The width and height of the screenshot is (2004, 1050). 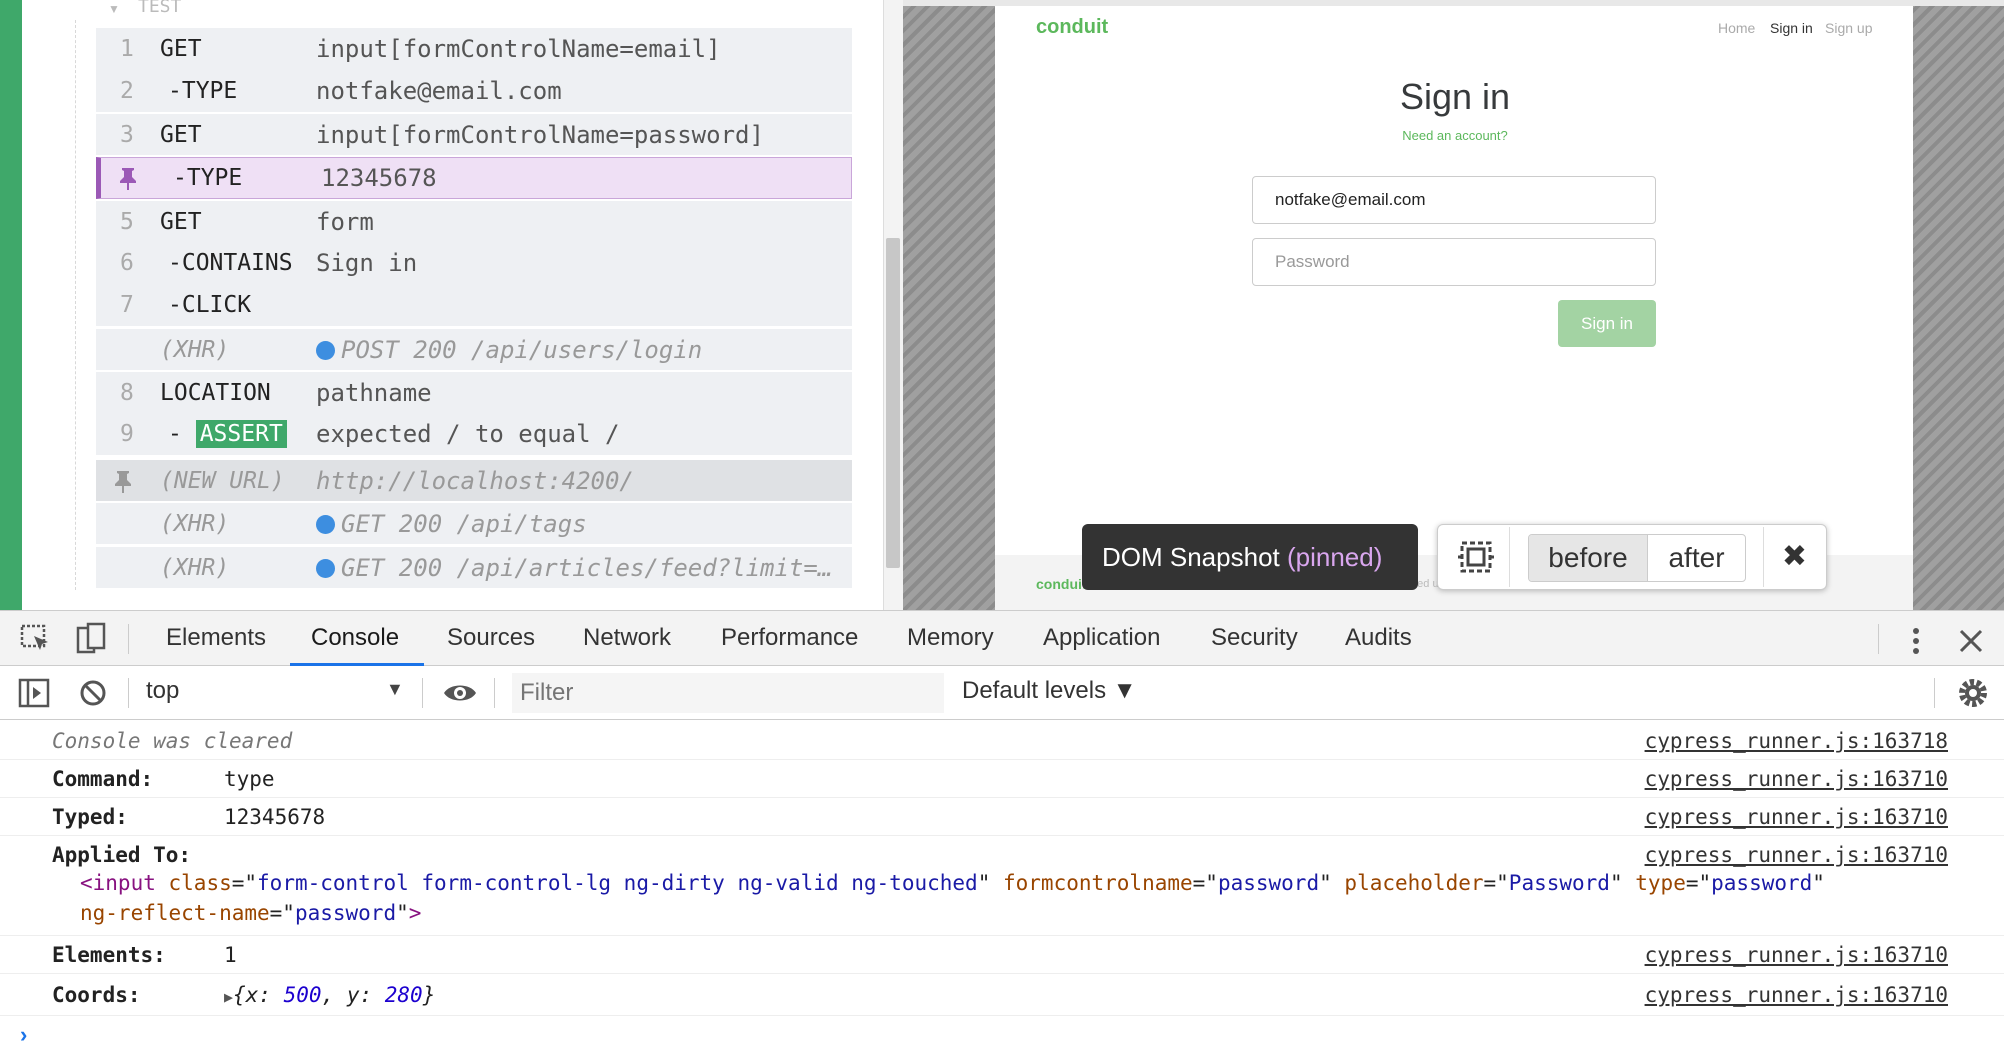 What do you see at coordinates (250, 913) in the screenshot?
I see `applied-element-html-cont: ng-reflect-name="password">` at bounding box center [250, 913].